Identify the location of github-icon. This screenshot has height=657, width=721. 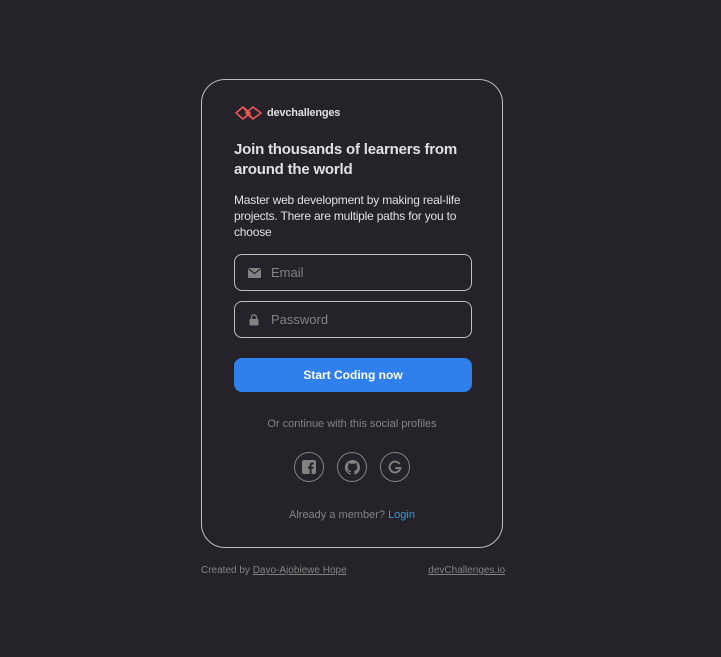
(352, 467).